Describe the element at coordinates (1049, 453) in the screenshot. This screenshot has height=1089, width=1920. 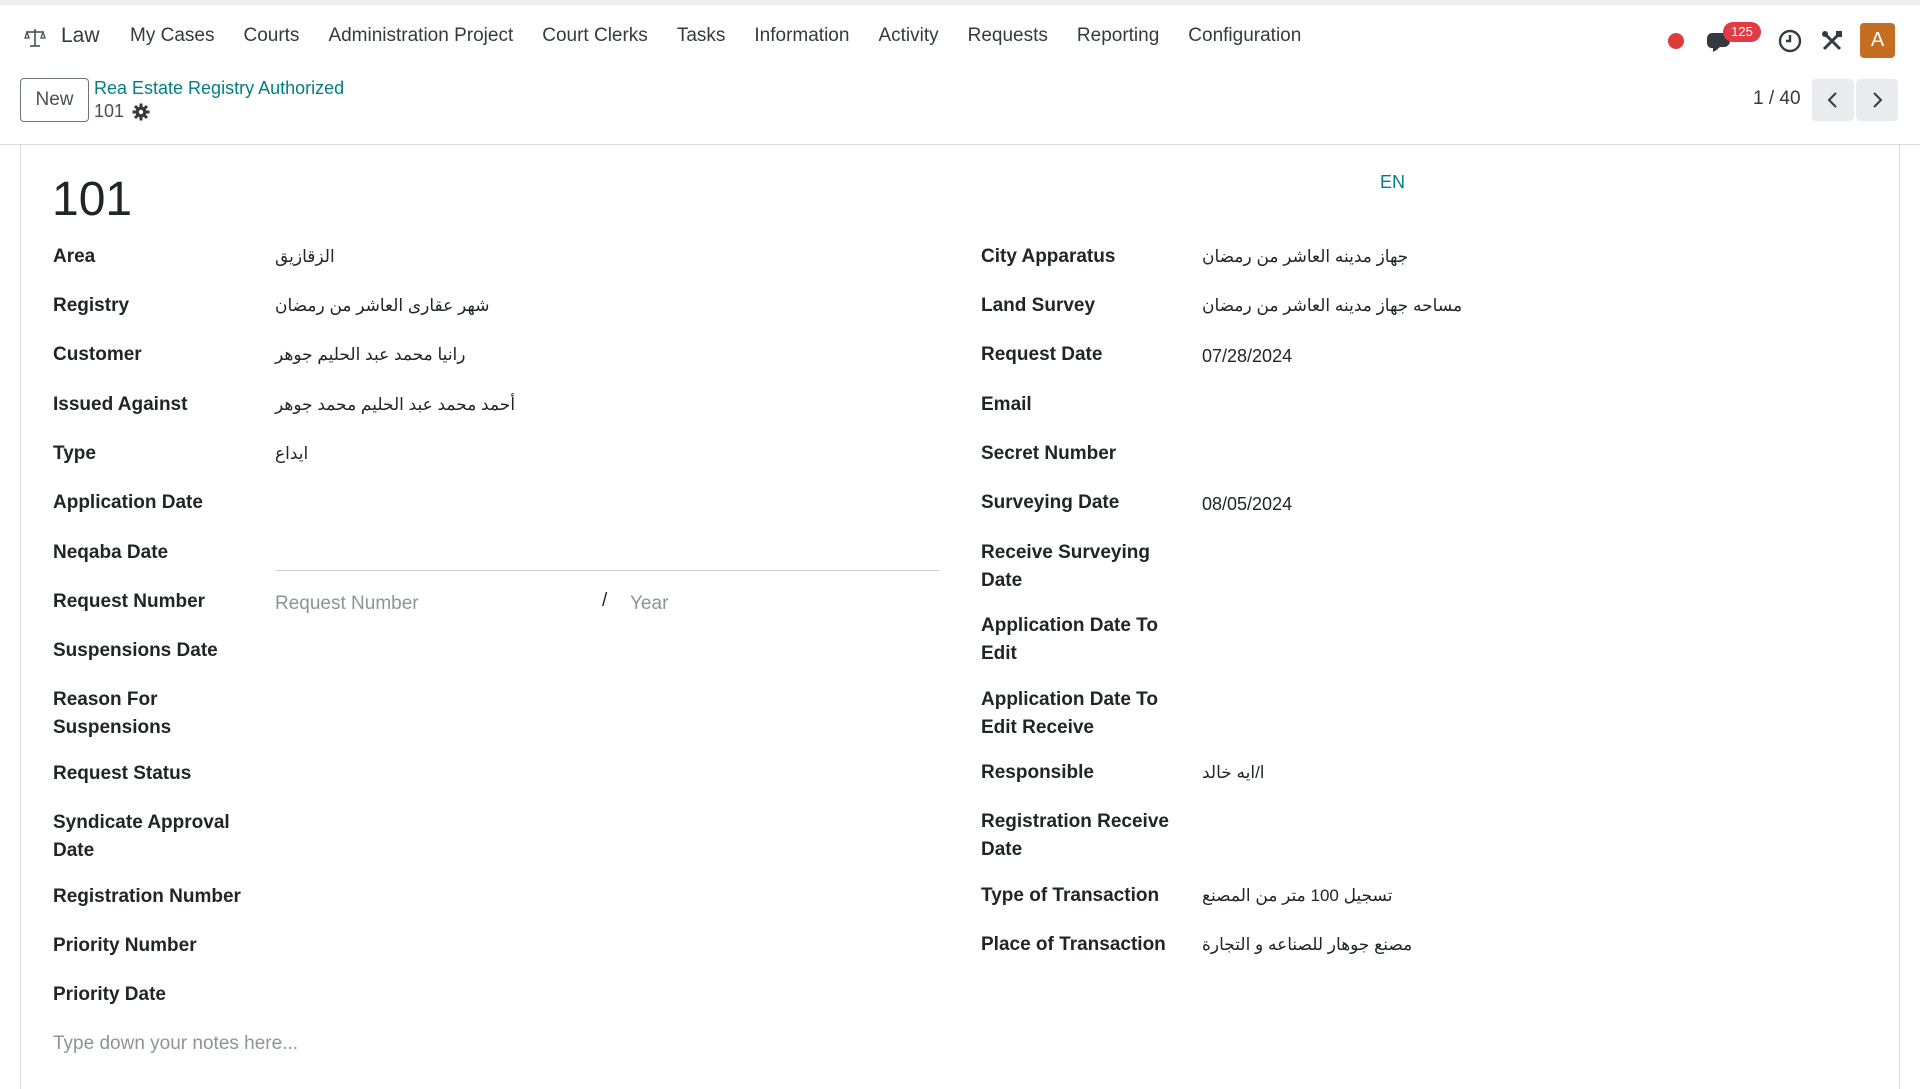
I see `secret-number-label: Secret Number` at that location.